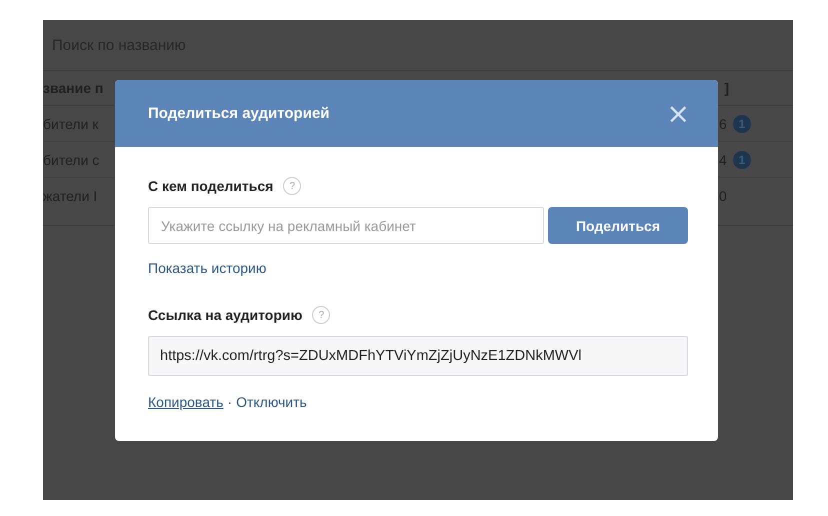  Describe the element at coordinates (618, 225) in the screenshot. I see `share-button: Поделиться` at that location.